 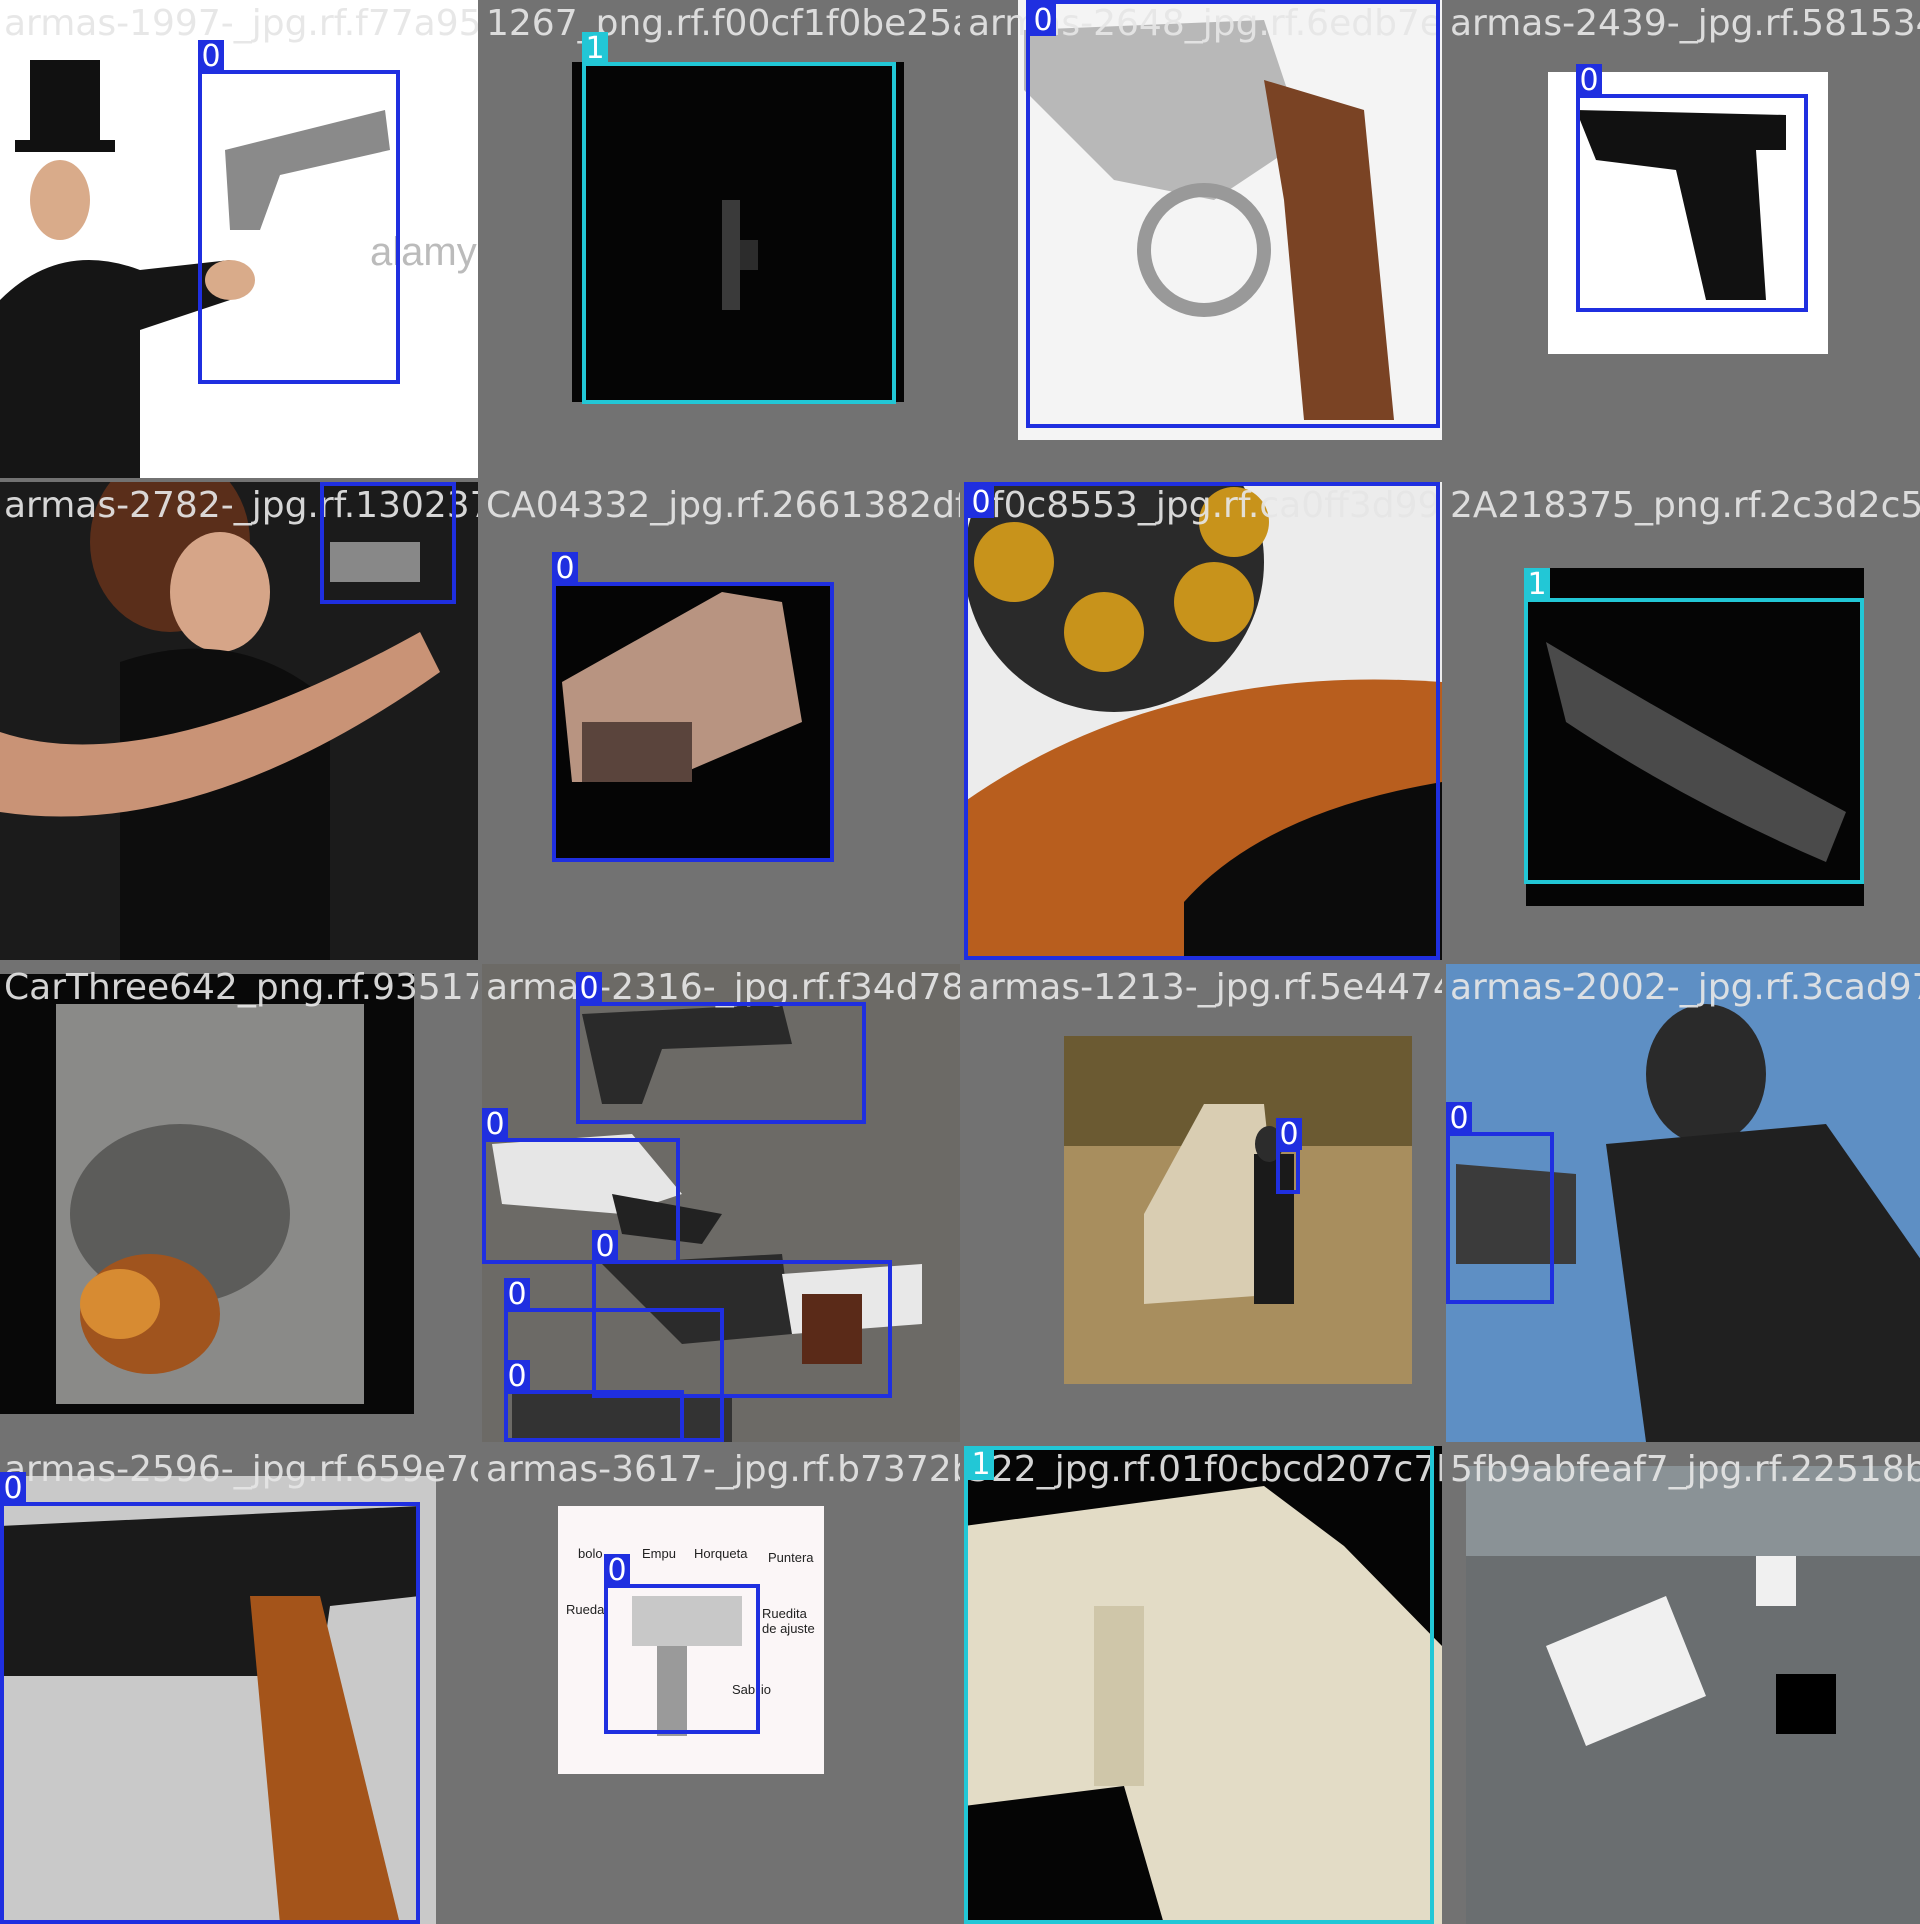 What do you see at coordinates (723, 23) in the screenshot?
I see `tile-2-filename: 1267_png.rf.f00cf1f0be25a4b7d4` at bounding box center [723, 23].